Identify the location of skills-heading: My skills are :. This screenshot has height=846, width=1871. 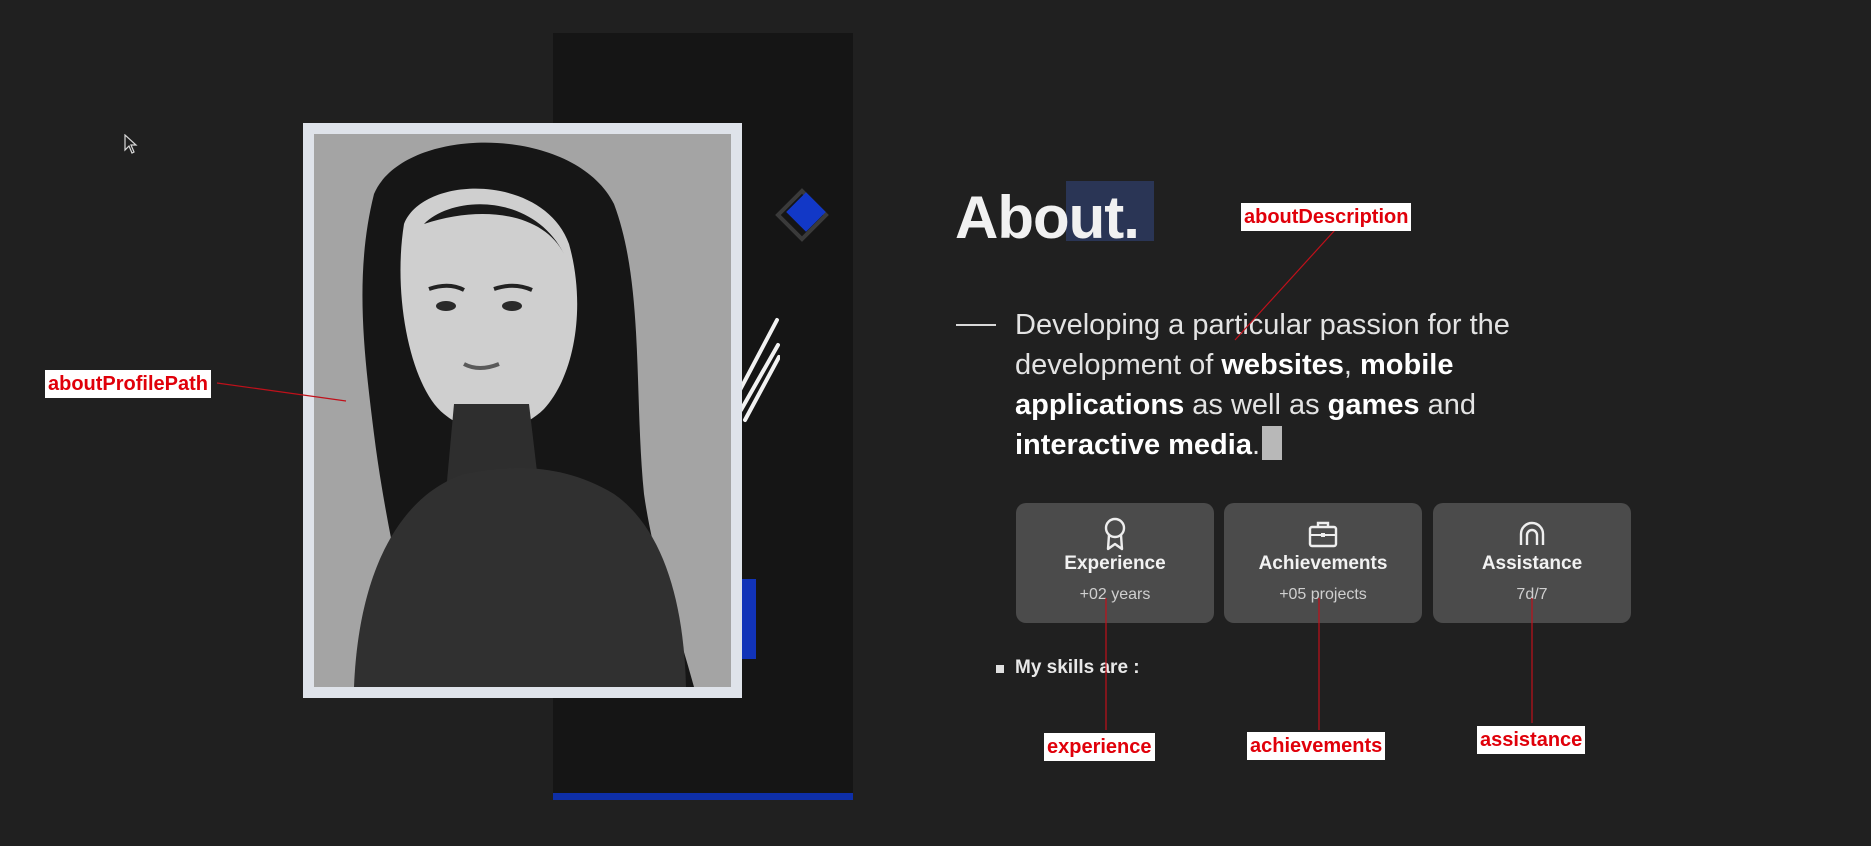
(1077, 667).